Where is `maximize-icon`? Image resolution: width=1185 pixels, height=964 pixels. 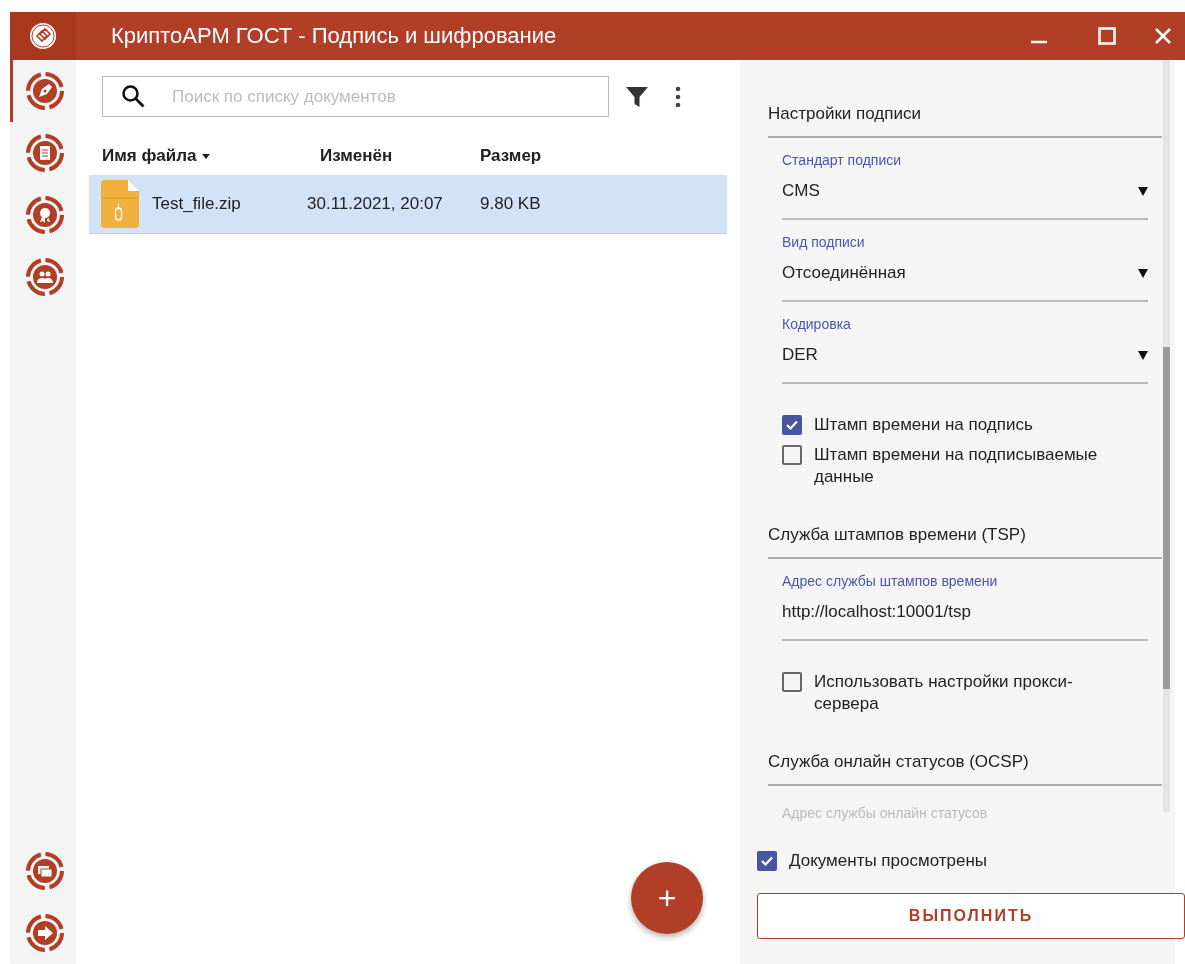
maximize-icon is located at coordinates (1107, 36).